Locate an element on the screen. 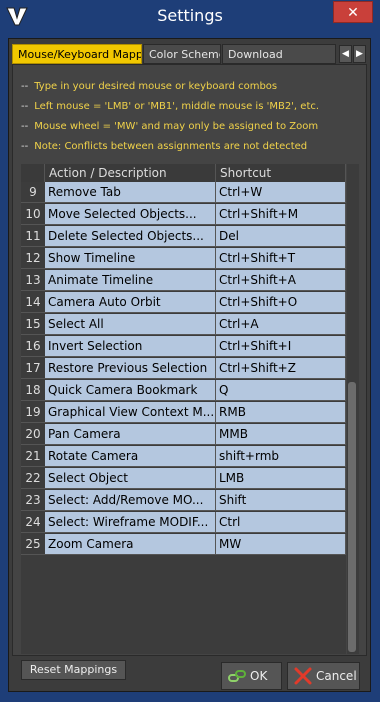 The image size is (380, 702). table-row: 14 Camera Auto Orbit Ctrl+Shift+O is located at coordinates (183, 302).